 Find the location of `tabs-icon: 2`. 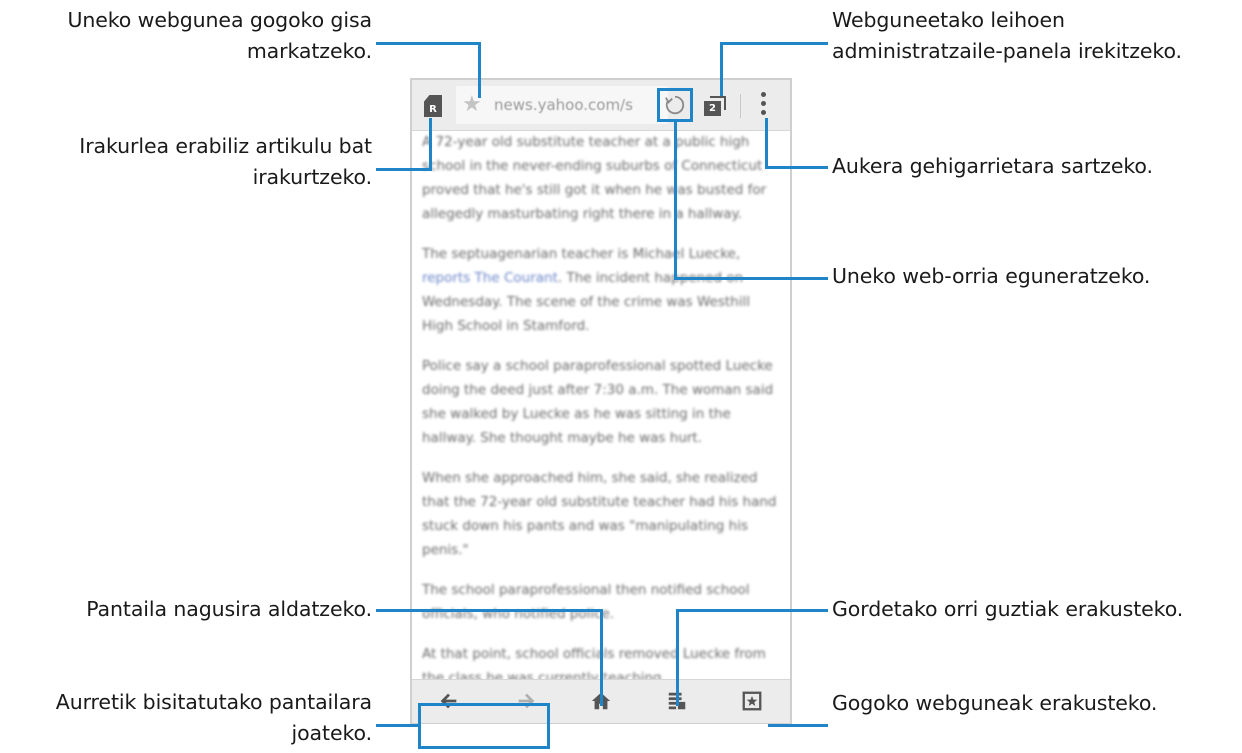

tabs-icon: 2 is located at coordinates (715, 106).